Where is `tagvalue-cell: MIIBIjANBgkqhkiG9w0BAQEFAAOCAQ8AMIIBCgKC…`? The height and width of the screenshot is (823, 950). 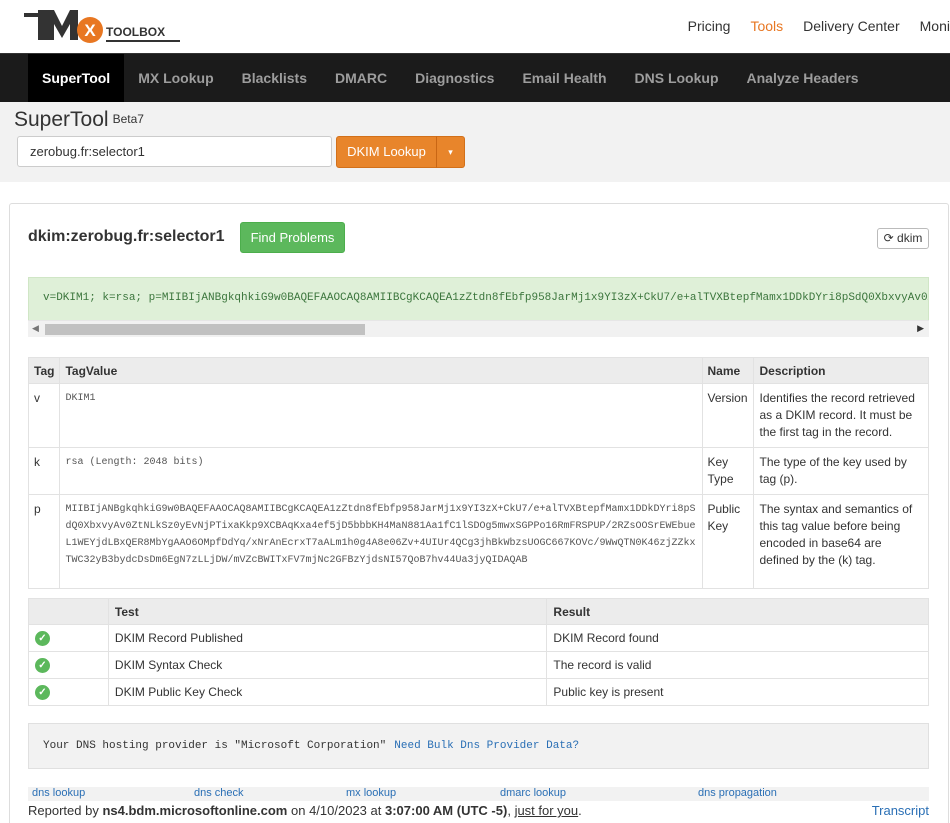 tagvalue-cell: MIIBIjANBgkqhkiG9w0BAQEFAAOCAQ8AMIIBCgKC… is located at coordinates (381, 541).